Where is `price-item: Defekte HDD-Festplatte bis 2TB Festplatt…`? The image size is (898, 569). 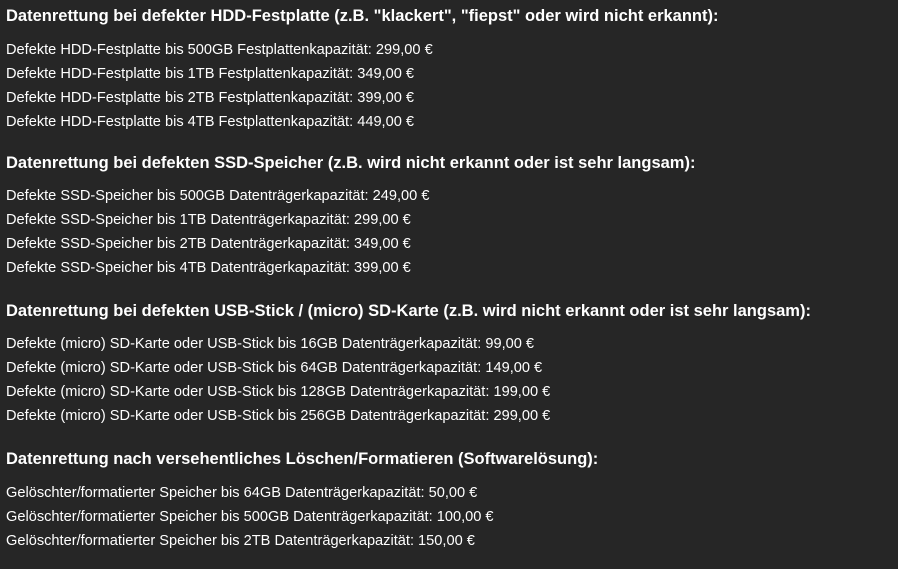
price-item: Defekte HDD-Festplatte bis 2TB Festplatt… is located at coordinates (210, 98).